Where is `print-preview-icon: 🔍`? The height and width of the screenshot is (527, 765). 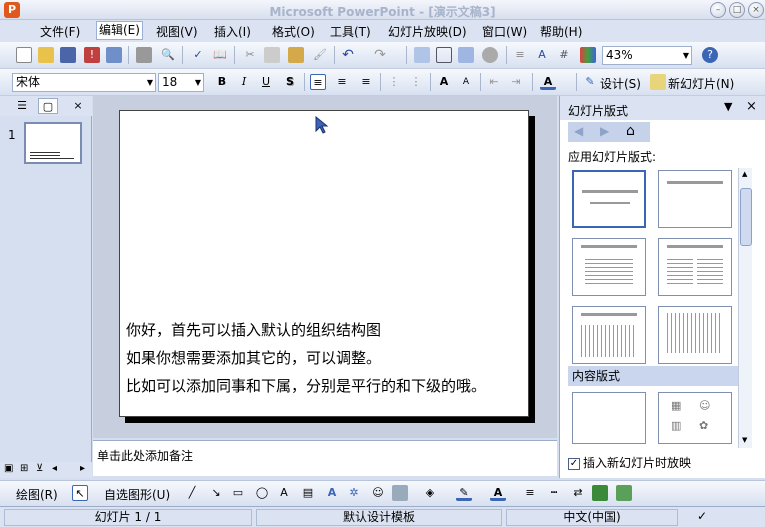
print-preview-icon: 🔍 is located at coordinates (168, 55).